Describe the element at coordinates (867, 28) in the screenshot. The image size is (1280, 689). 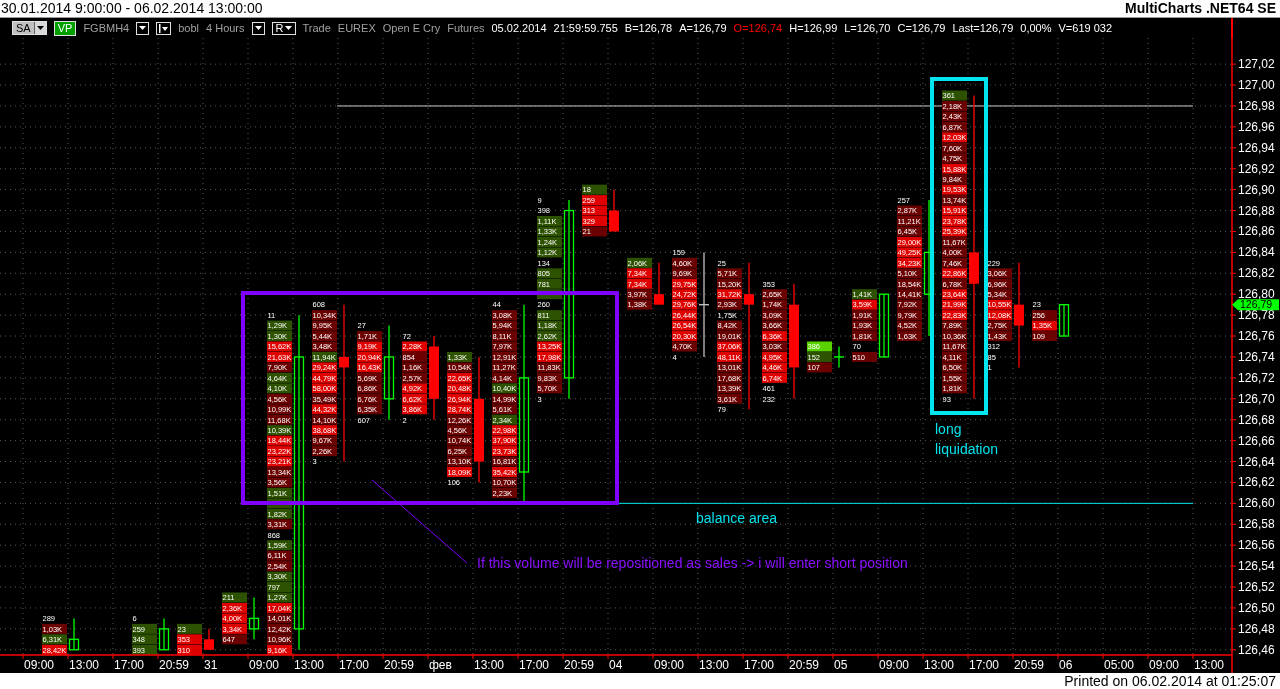
I see `toolbar-label: L=126,70` at that location.